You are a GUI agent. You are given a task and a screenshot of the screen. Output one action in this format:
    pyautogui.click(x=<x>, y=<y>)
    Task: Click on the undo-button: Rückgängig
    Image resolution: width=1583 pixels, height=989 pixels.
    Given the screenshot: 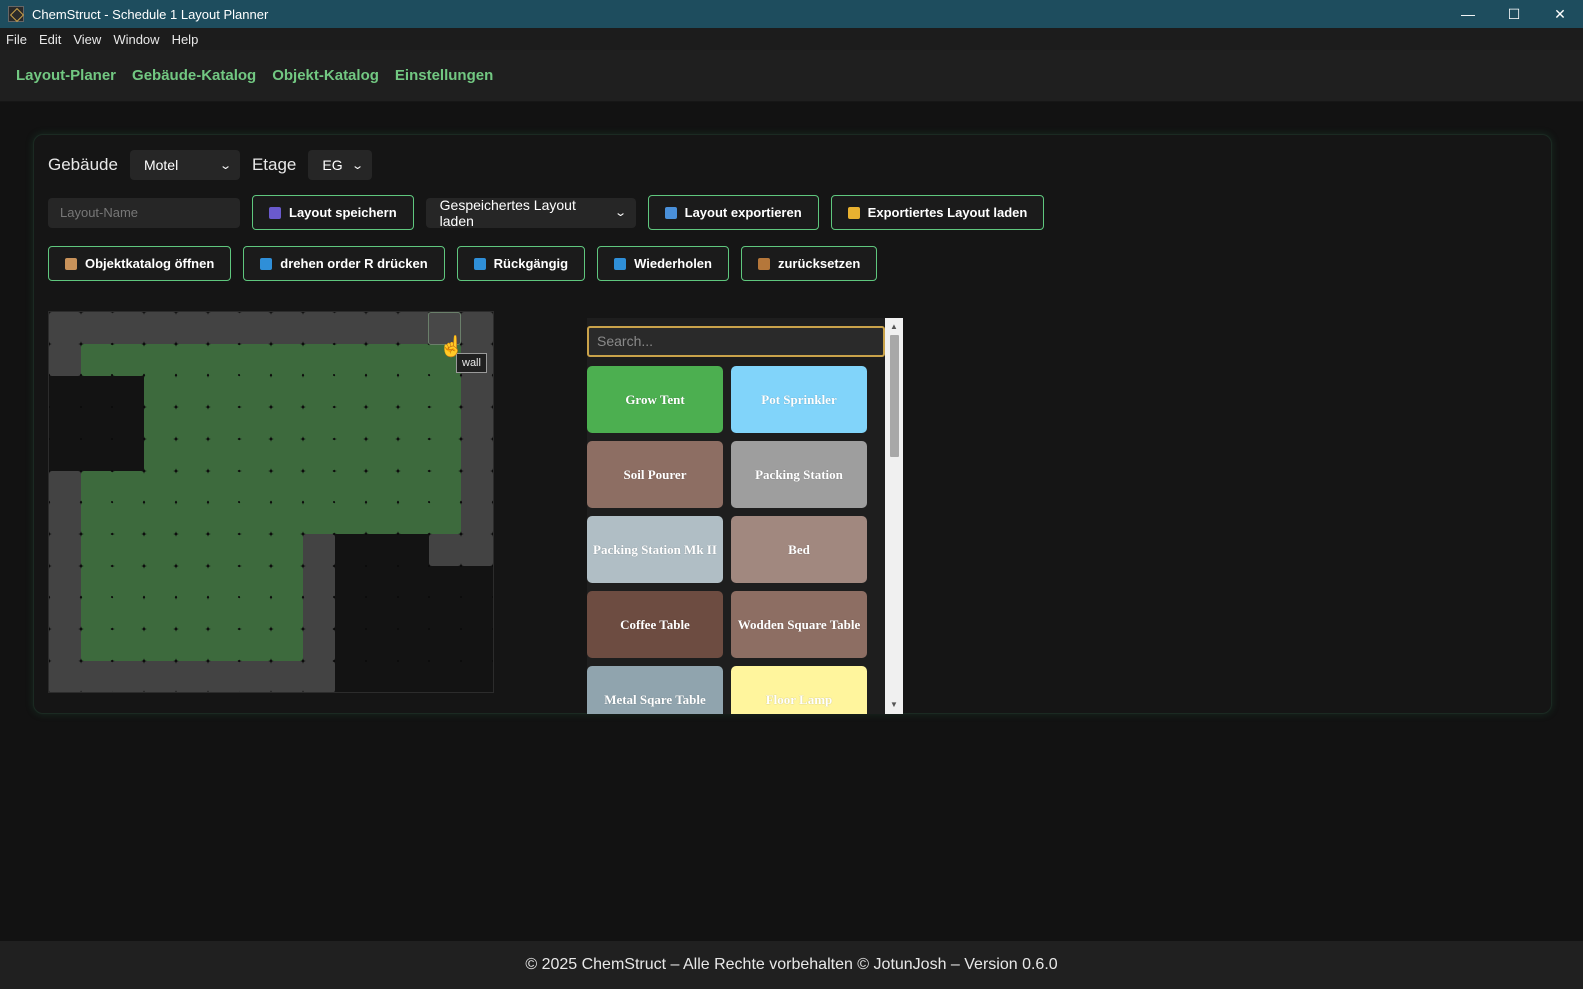 What is the action you would take?
    pyautogui.click(x=521, y=263)
    